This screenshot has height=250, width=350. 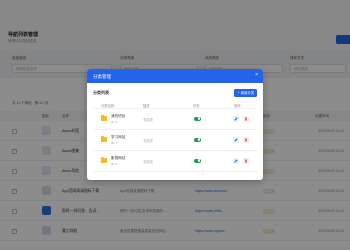 What do you see at coordinates (101, 92) in the screenshot?
I see `list-title: 分类列表` at bounding box center [101, 92].